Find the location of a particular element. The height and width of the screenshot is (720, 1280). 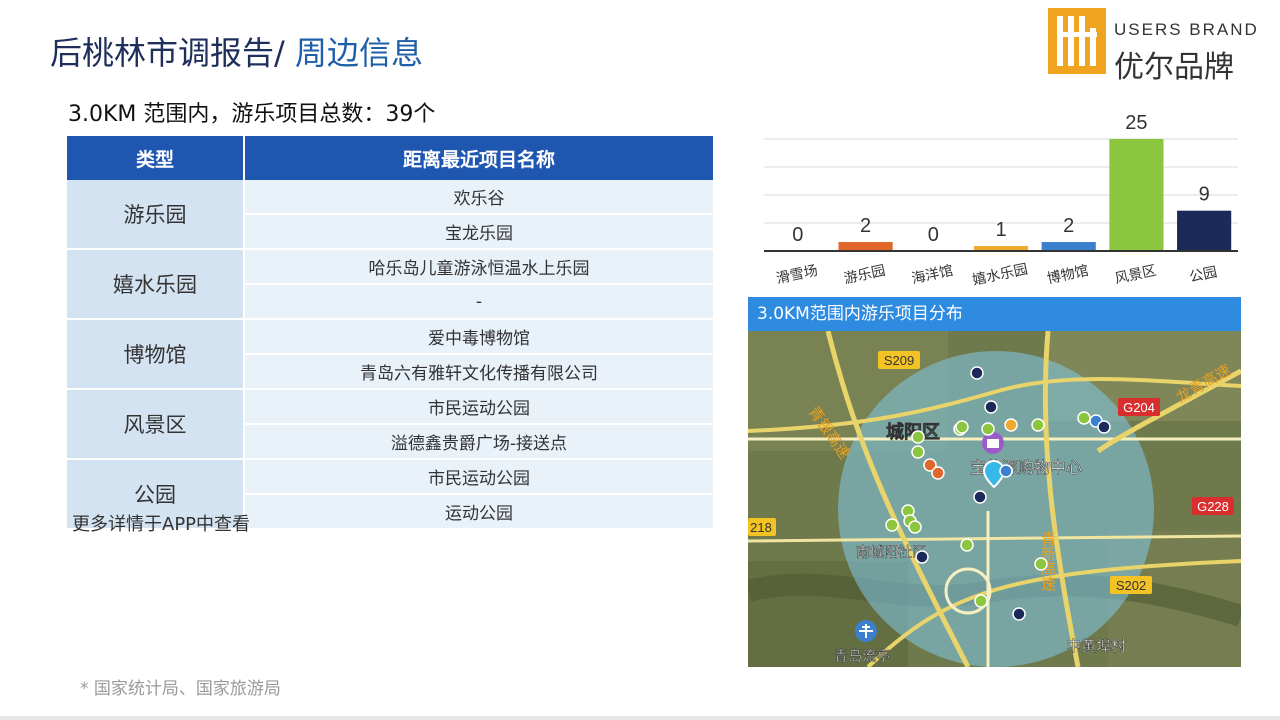

map-title: 3.0KM范围内游乐项目分布 is located at coordinates (994, 314).